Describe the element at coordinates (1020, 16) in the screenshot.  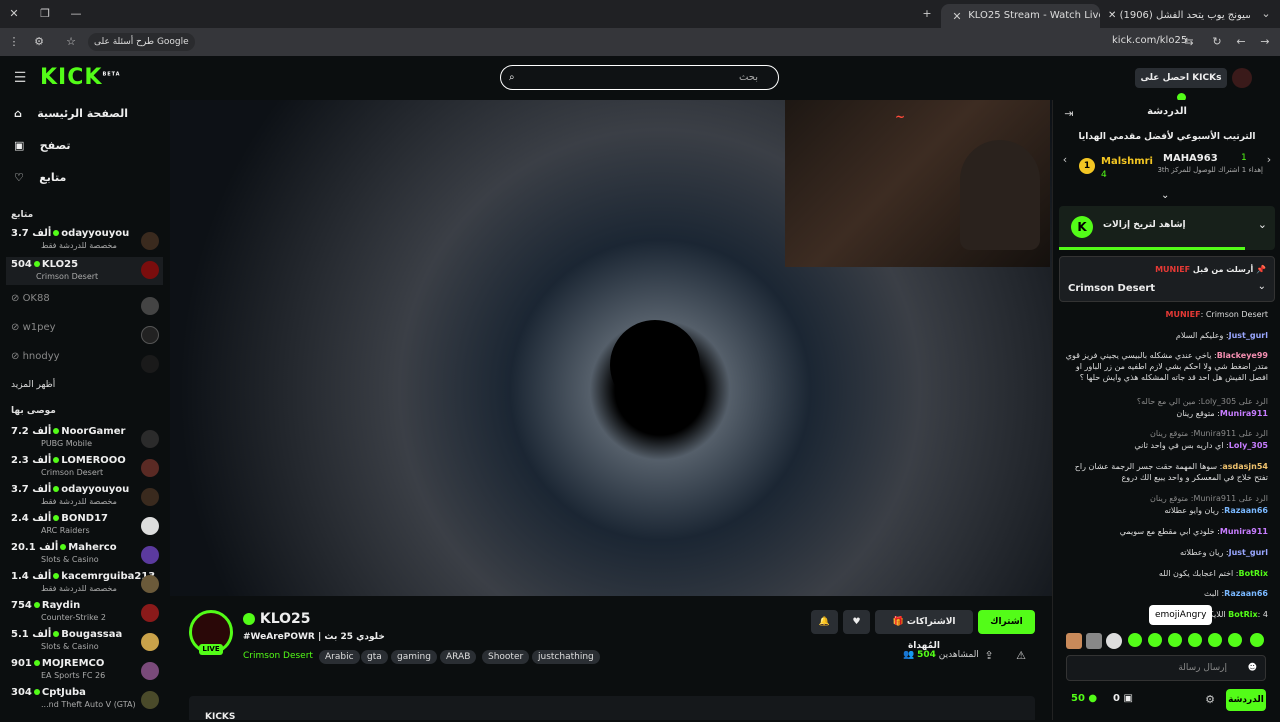
I see `tab-active: ✕ KLO25 Stream - Watch Live on` at that location.